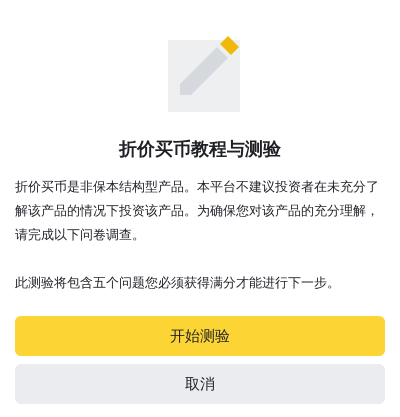 This screenshot has height=417, width=400. What do you see at coordinates (200, 384) in the screenshot?
I see `cancel-button: 取消` at bounding box center [200, 384].